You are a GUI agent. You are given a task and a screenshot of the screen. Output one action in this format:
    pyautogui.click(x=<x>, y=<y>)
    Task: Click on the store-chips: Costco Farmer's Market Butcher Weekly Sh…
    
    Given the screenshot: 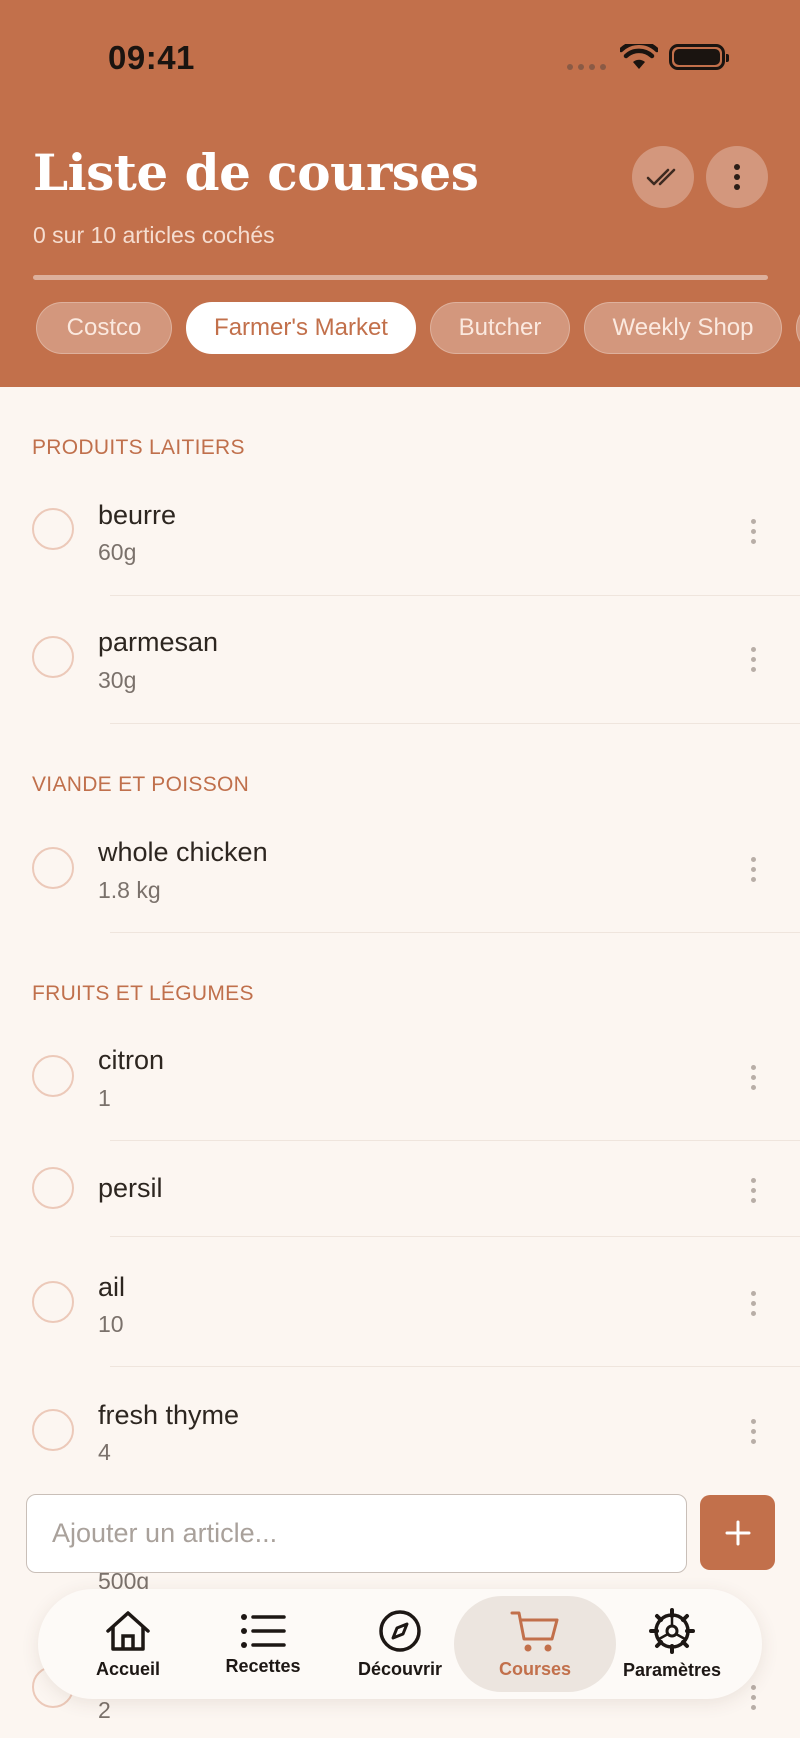 What is the action you would take?
    pyautogui.click(x=400, y=330)
    